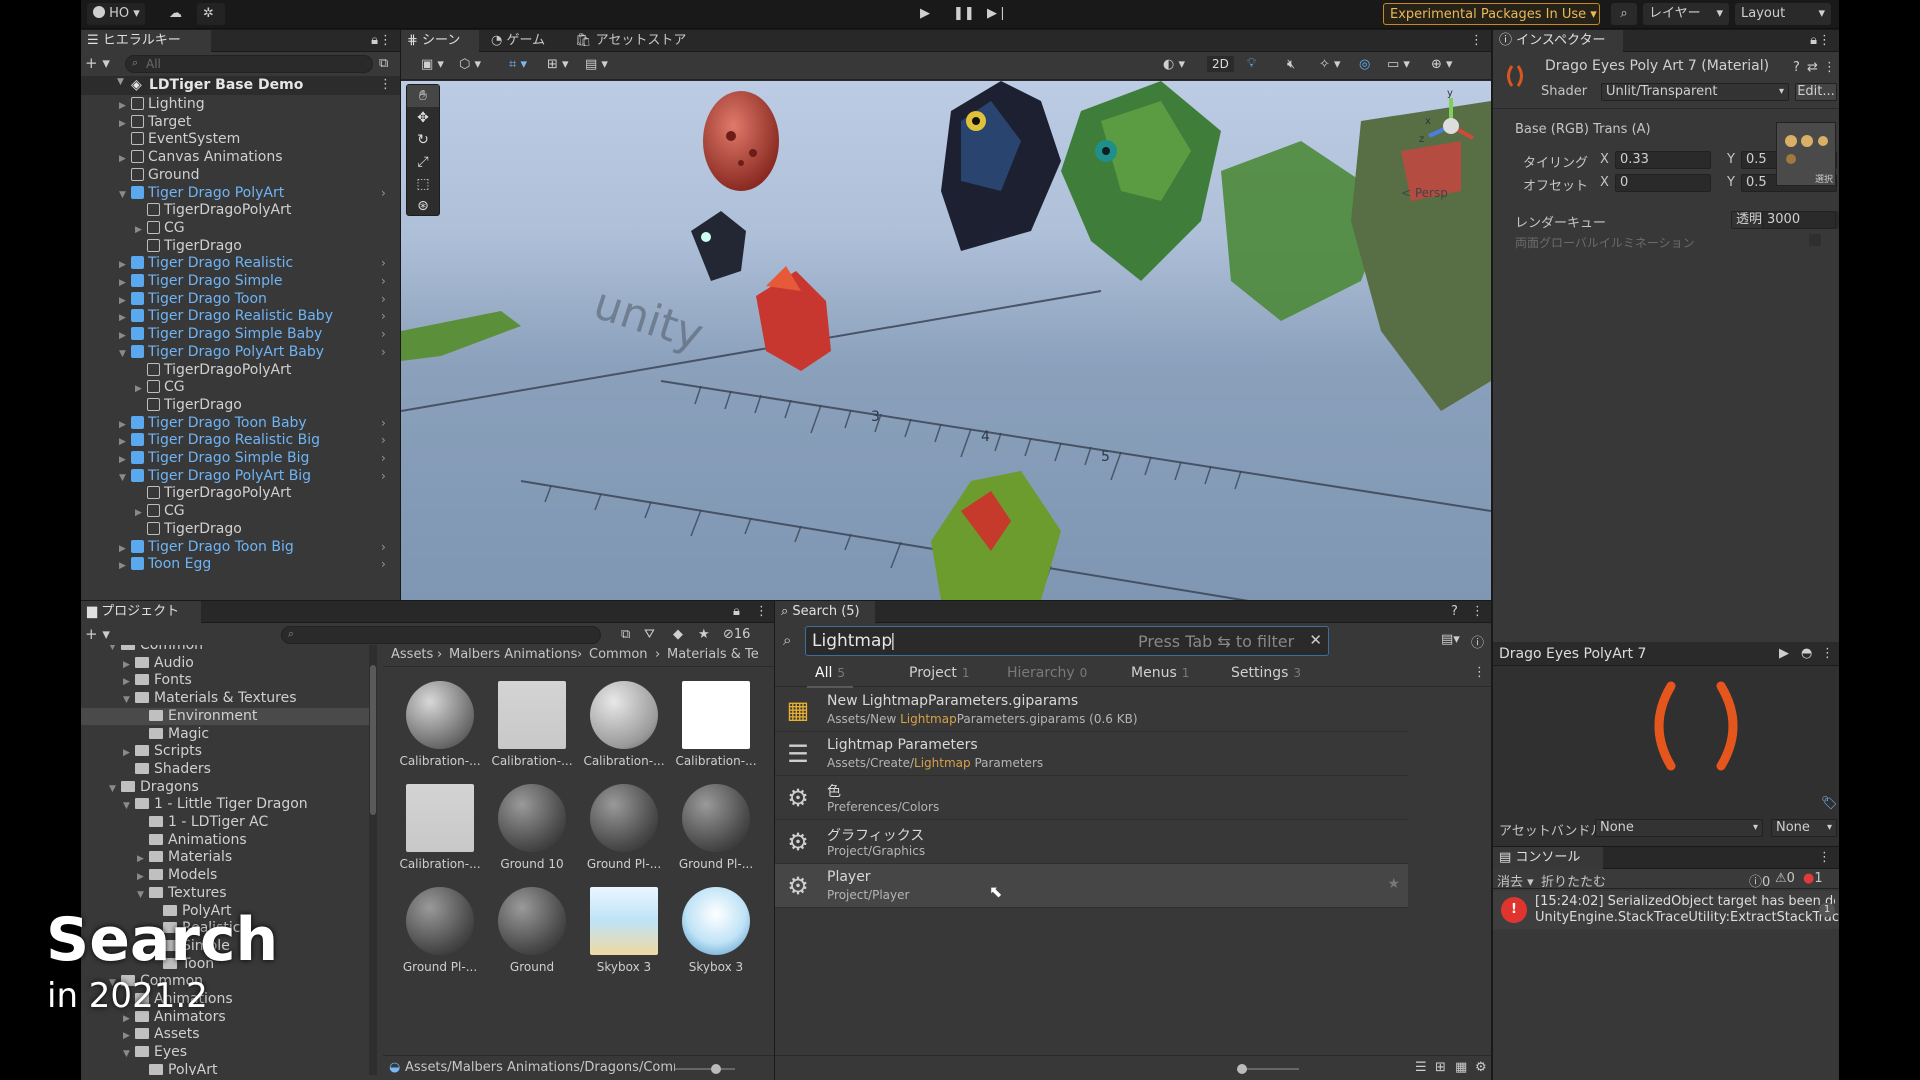 This screenshot has width=1920, height=1080. I want to click on hierarchy-item: ▶ Tiger Drago Realistic Big ›, so click(240, 441).